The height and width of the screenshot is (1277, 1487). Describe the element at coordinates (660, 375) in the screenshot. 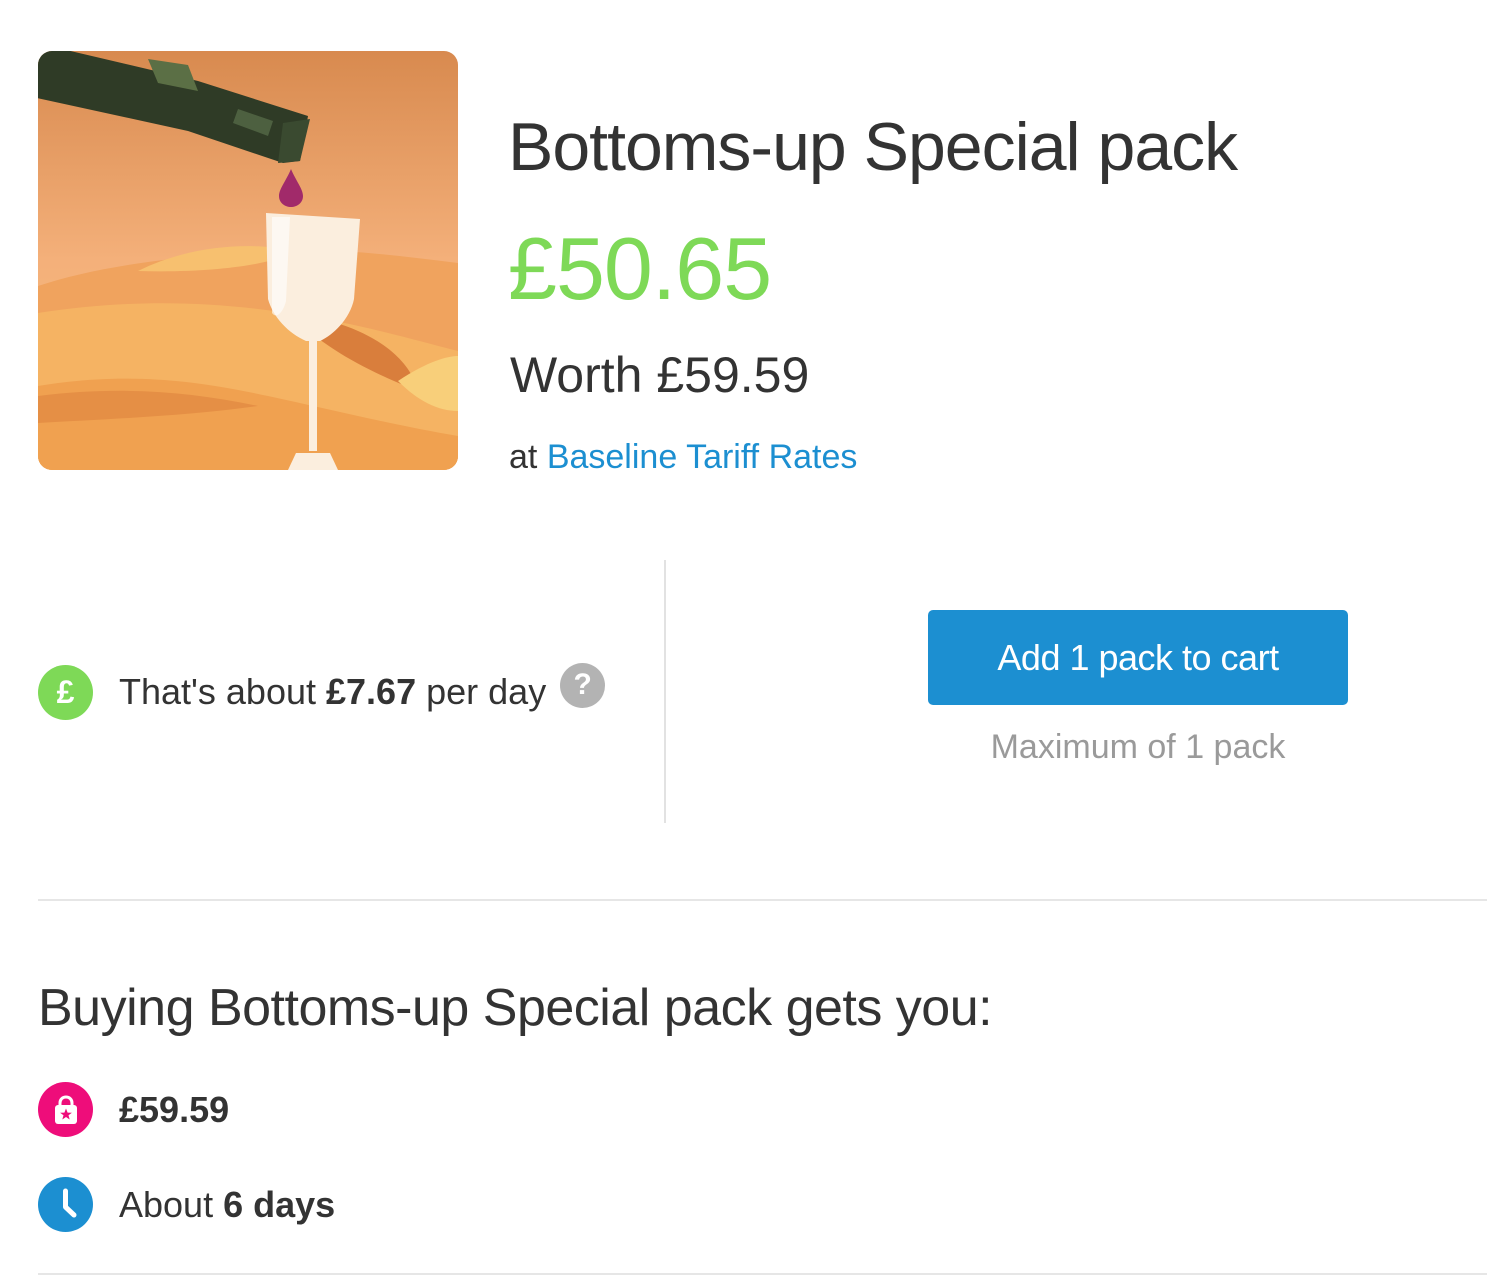

I see `product-worth: Worth £59.59` at that location.